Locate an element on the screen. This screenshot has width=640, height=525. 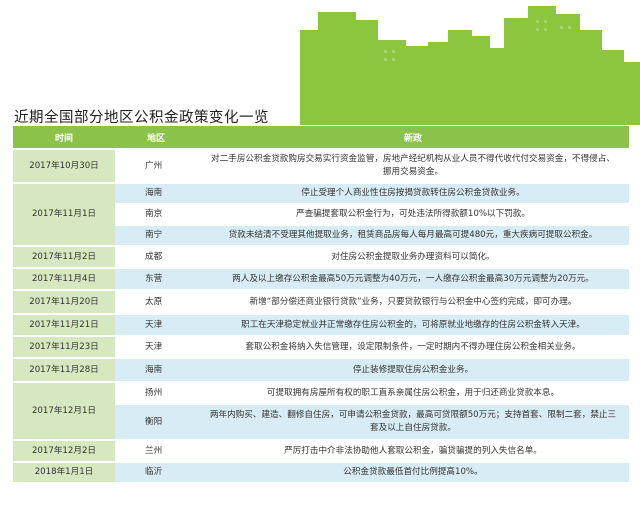
table-header-row: 时间 地区 新政 is located at coordinates (321, 138).